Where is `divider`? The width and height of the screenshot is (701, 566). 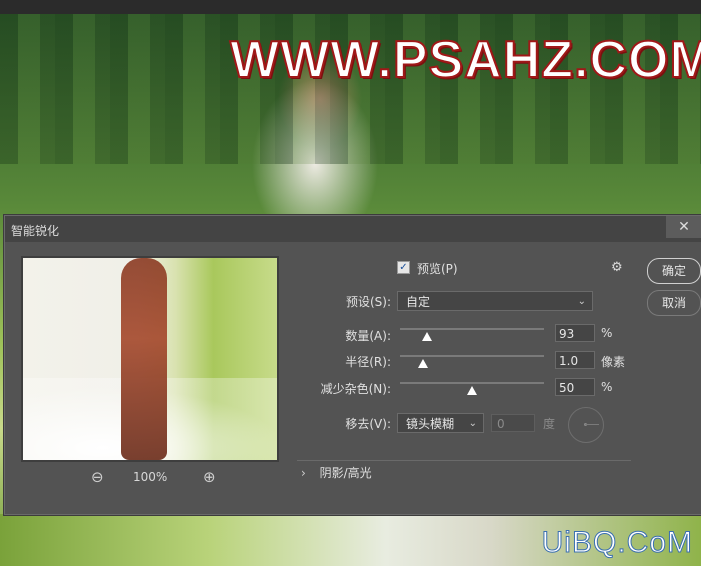
divider is located at coordinates (464, 460).